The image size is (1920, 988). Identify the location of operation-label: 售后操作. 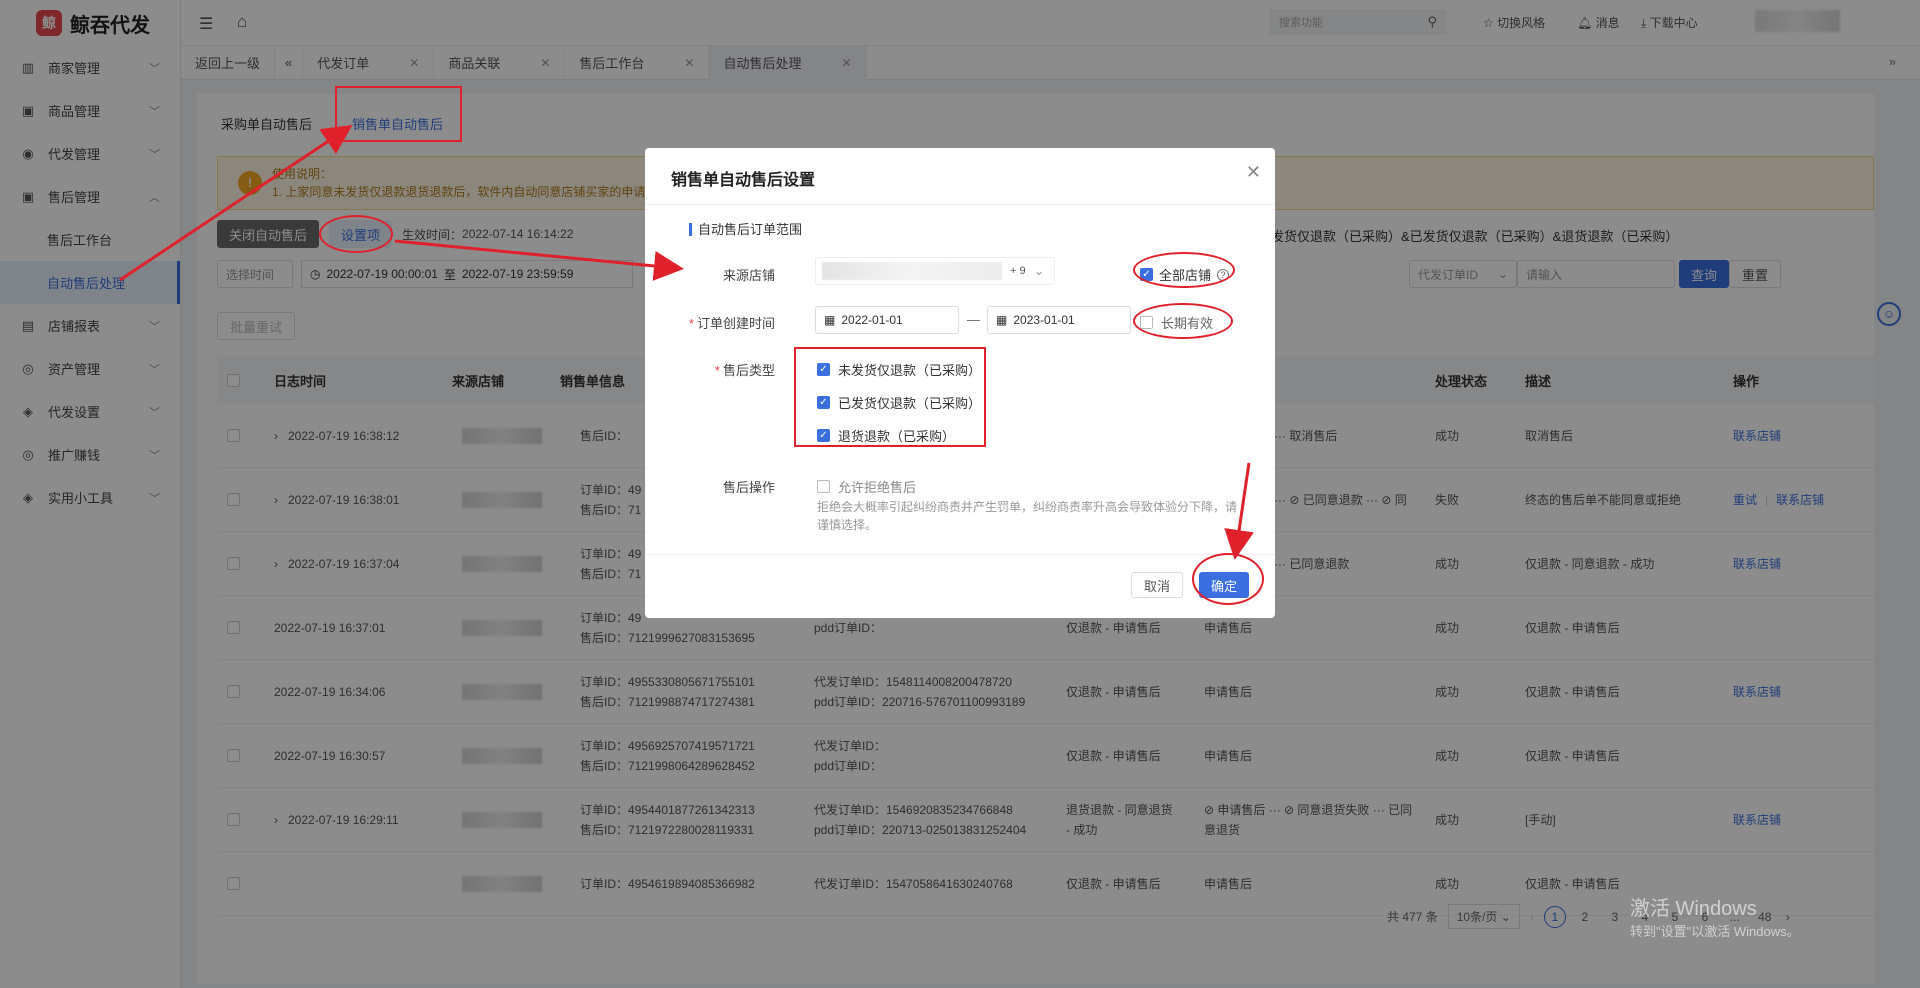
(748, 487).